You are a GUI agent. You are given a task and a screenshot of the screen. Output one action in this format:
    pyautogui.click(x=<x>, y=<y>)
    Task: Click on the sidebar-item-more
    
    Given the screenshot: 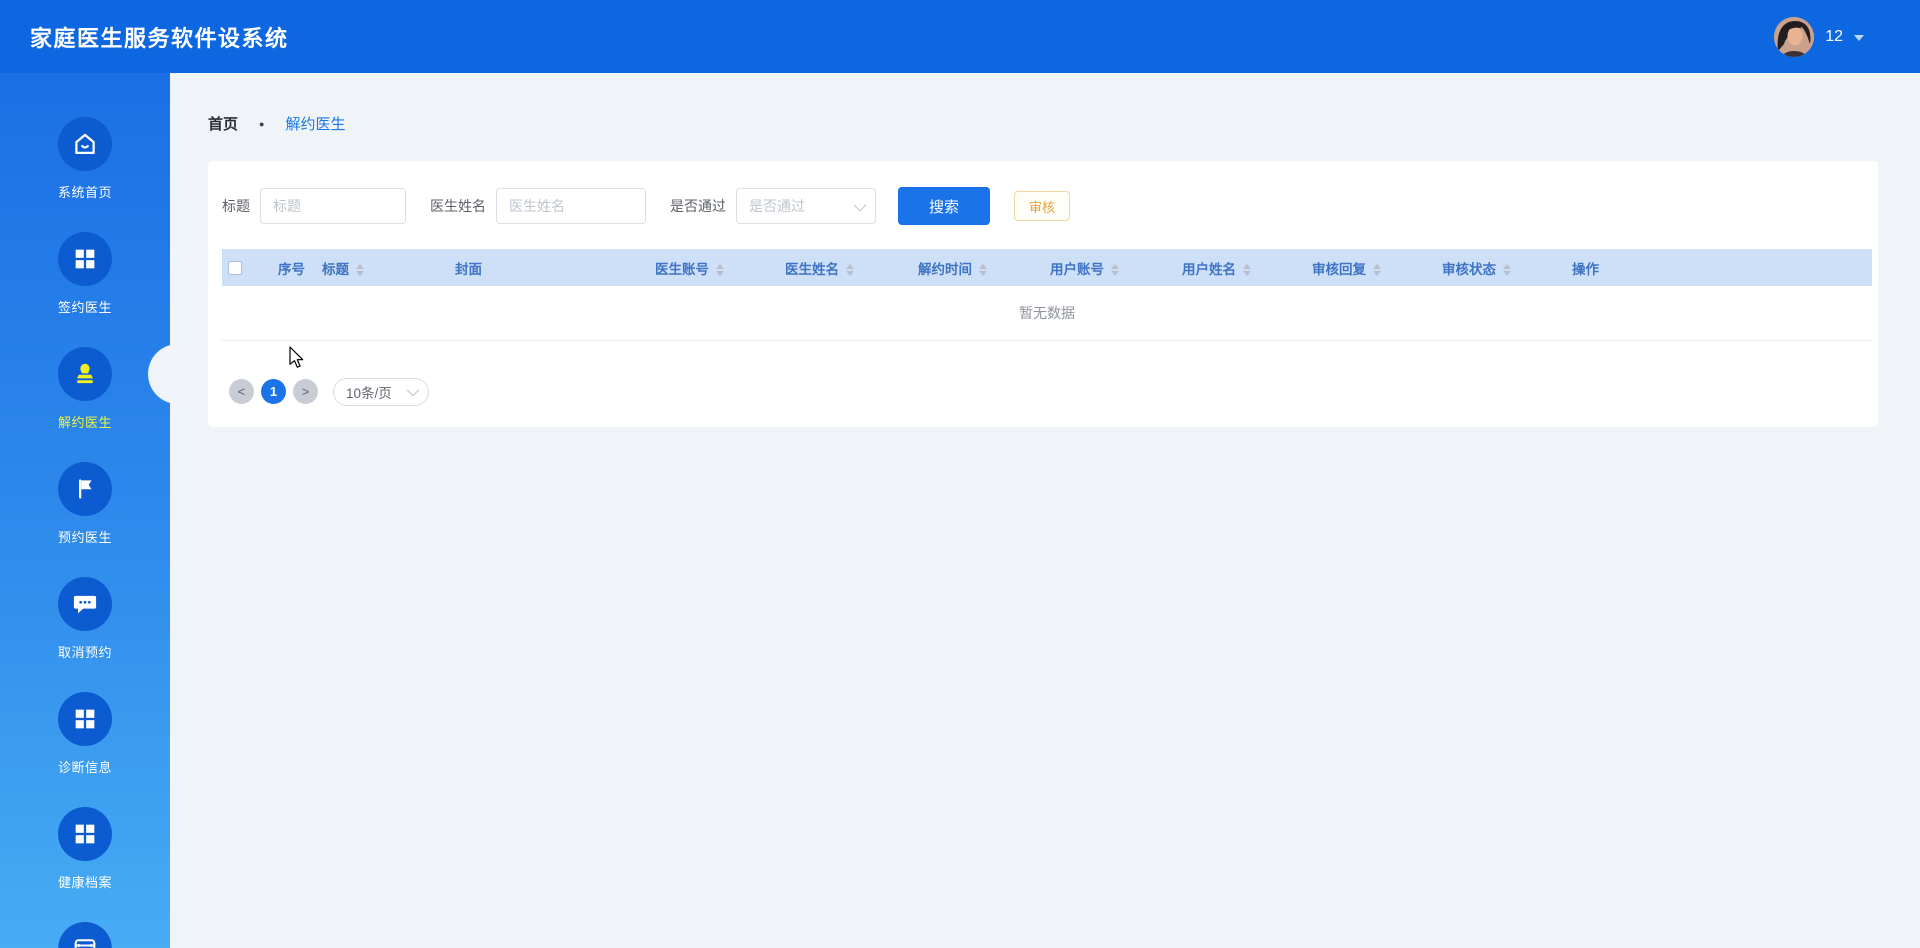 What is the action you would take?
    pyautogui.click(x=85, y=933)
    